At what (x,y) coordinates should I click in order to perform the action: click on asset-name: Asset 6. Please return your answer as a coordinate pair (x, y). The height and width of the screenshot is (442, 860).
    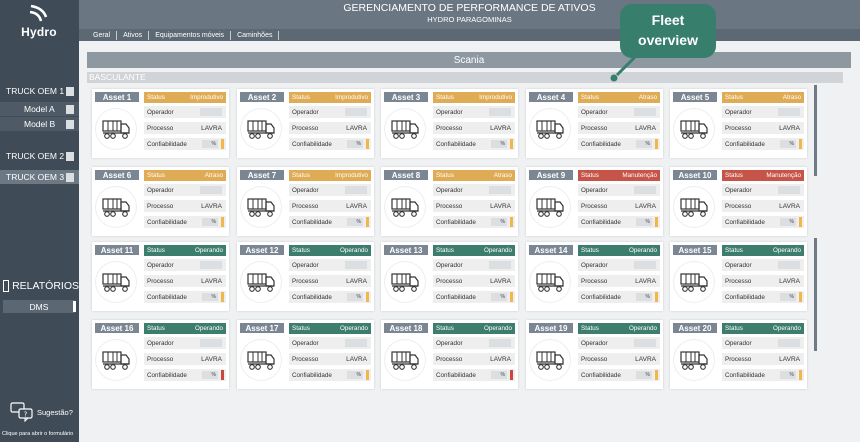
    Looking at the image, I should click on (117, 175).